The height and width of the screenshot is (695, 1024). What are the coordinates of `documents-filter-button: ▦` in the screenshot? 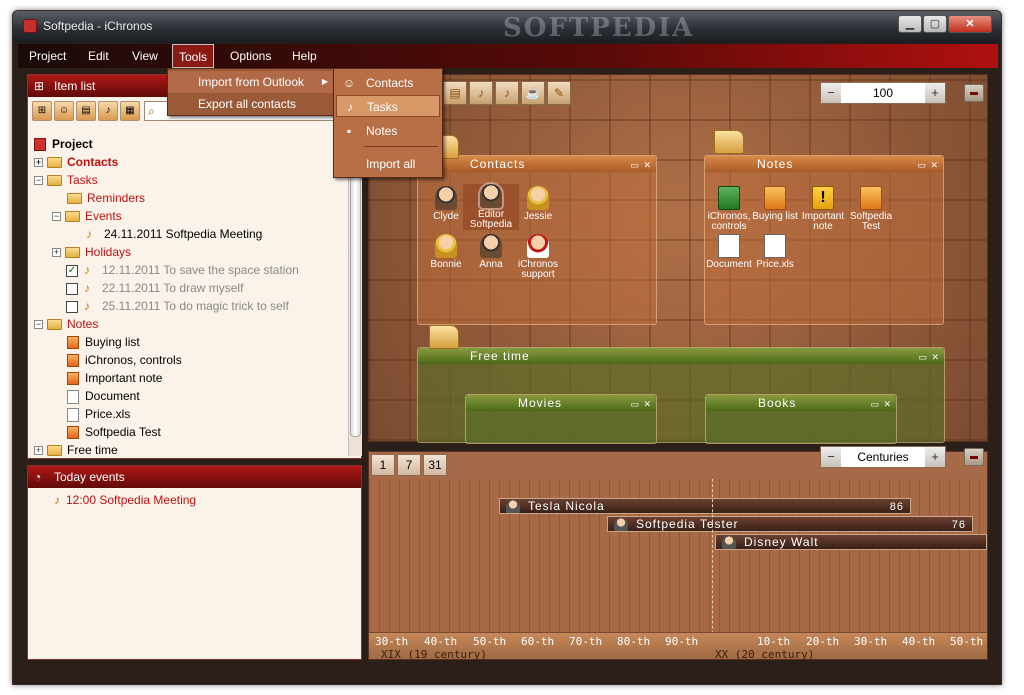 It's located at (130, 111).